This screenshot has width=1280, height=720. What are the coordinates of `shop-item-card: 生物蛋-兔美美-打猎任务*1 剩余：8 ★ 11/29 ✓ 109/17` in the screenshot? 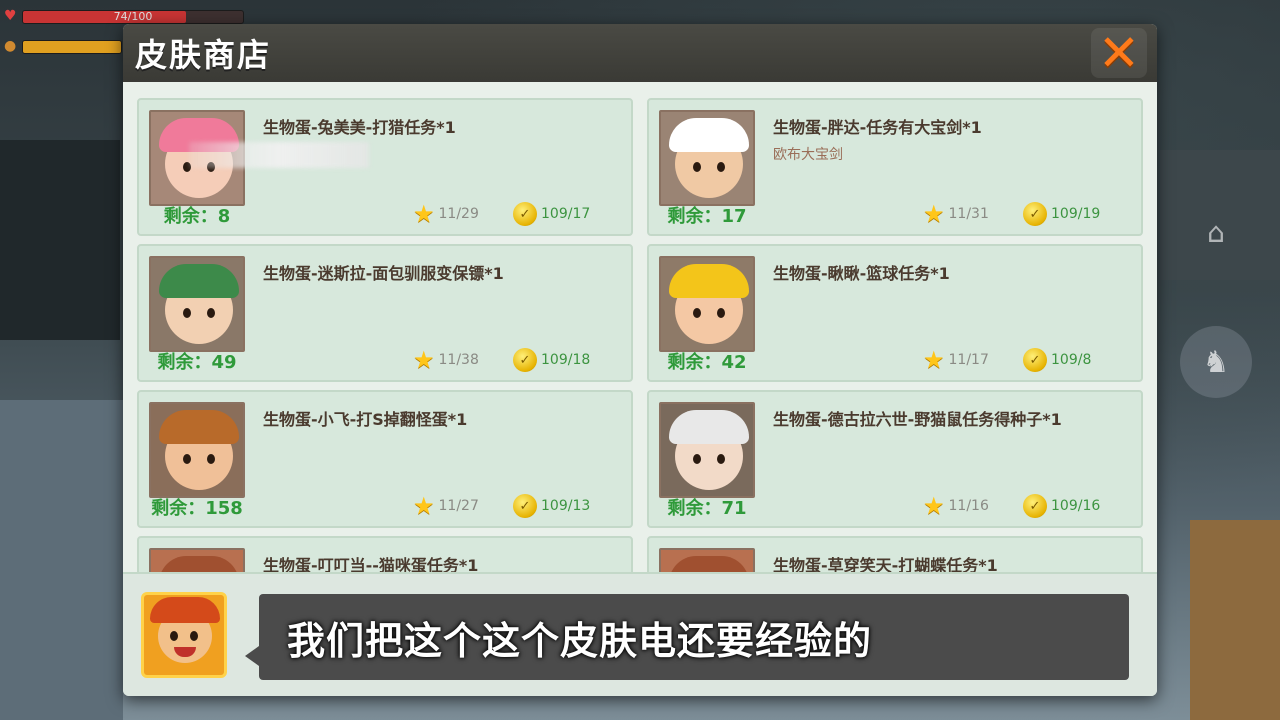 It's located at (385, 167).